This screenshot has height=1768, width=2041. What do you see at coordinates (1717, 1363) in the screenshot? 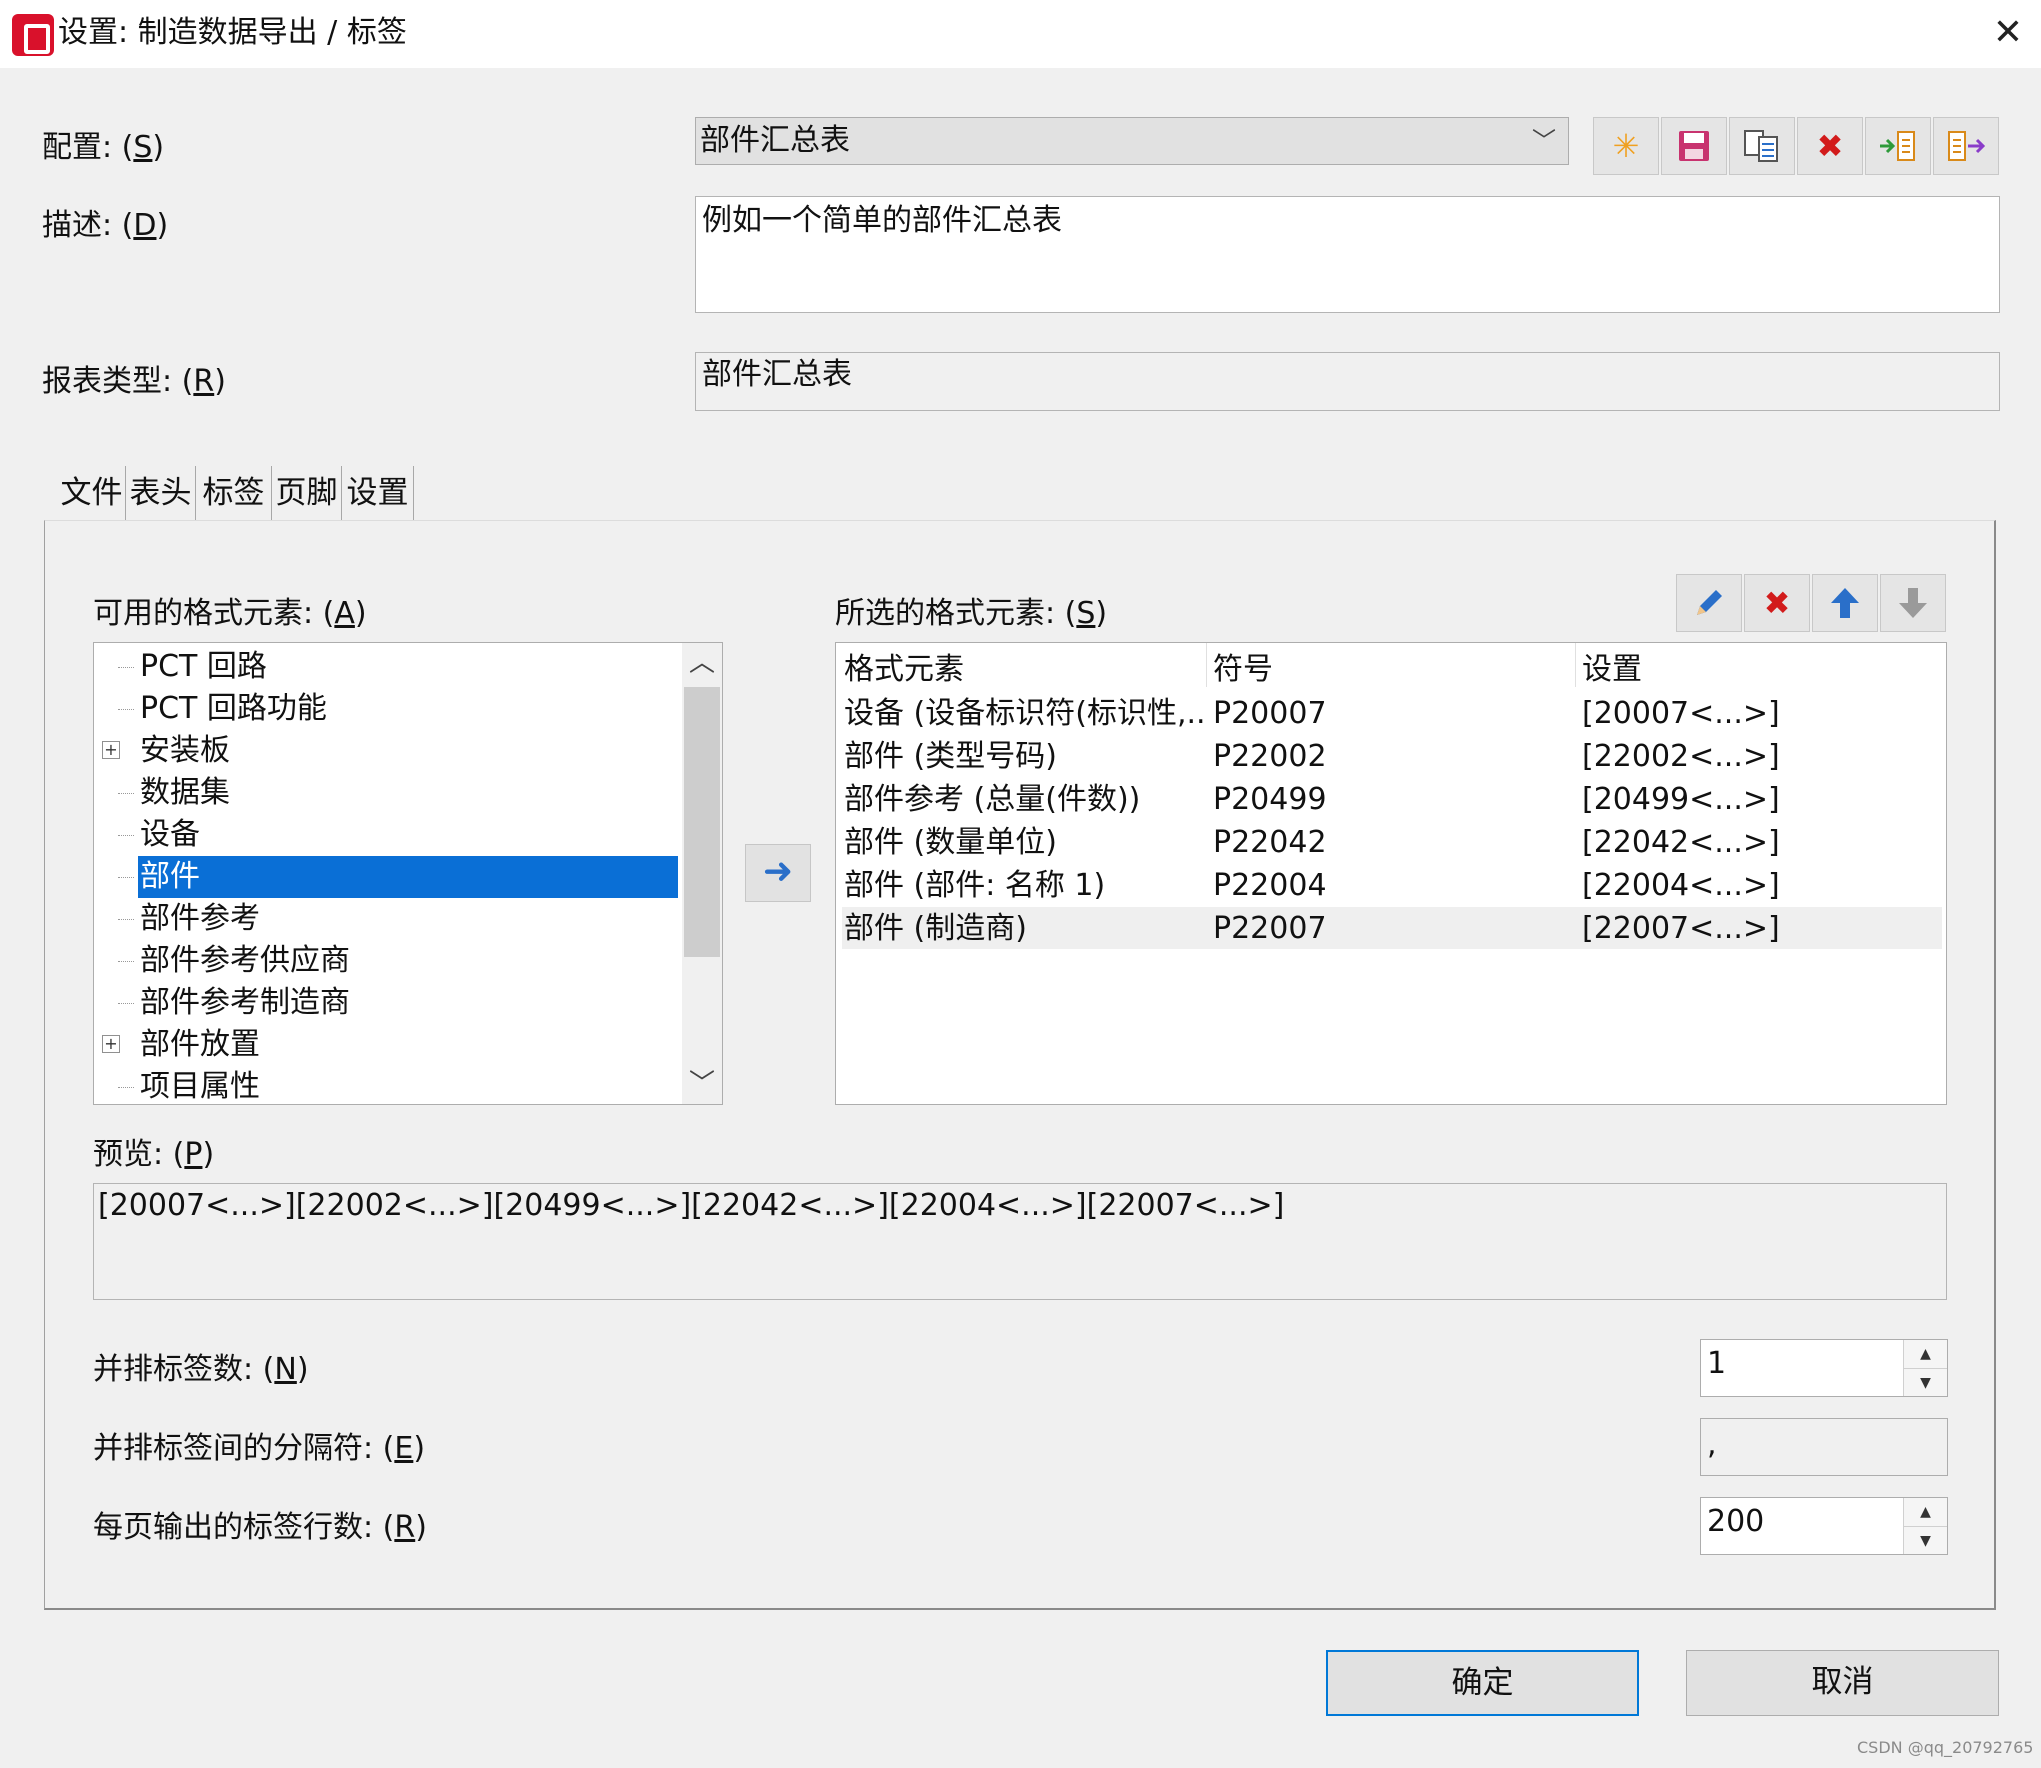
I see `labels-side-by-side-value: 1` at bounding box center [1717, 1363].